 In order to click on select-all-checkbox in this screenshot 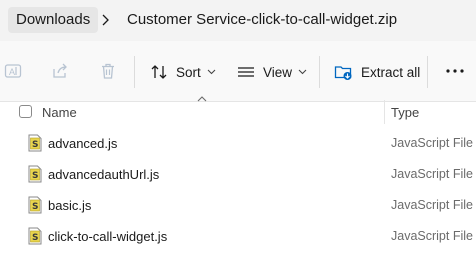, I will do `click(25, 111)`.